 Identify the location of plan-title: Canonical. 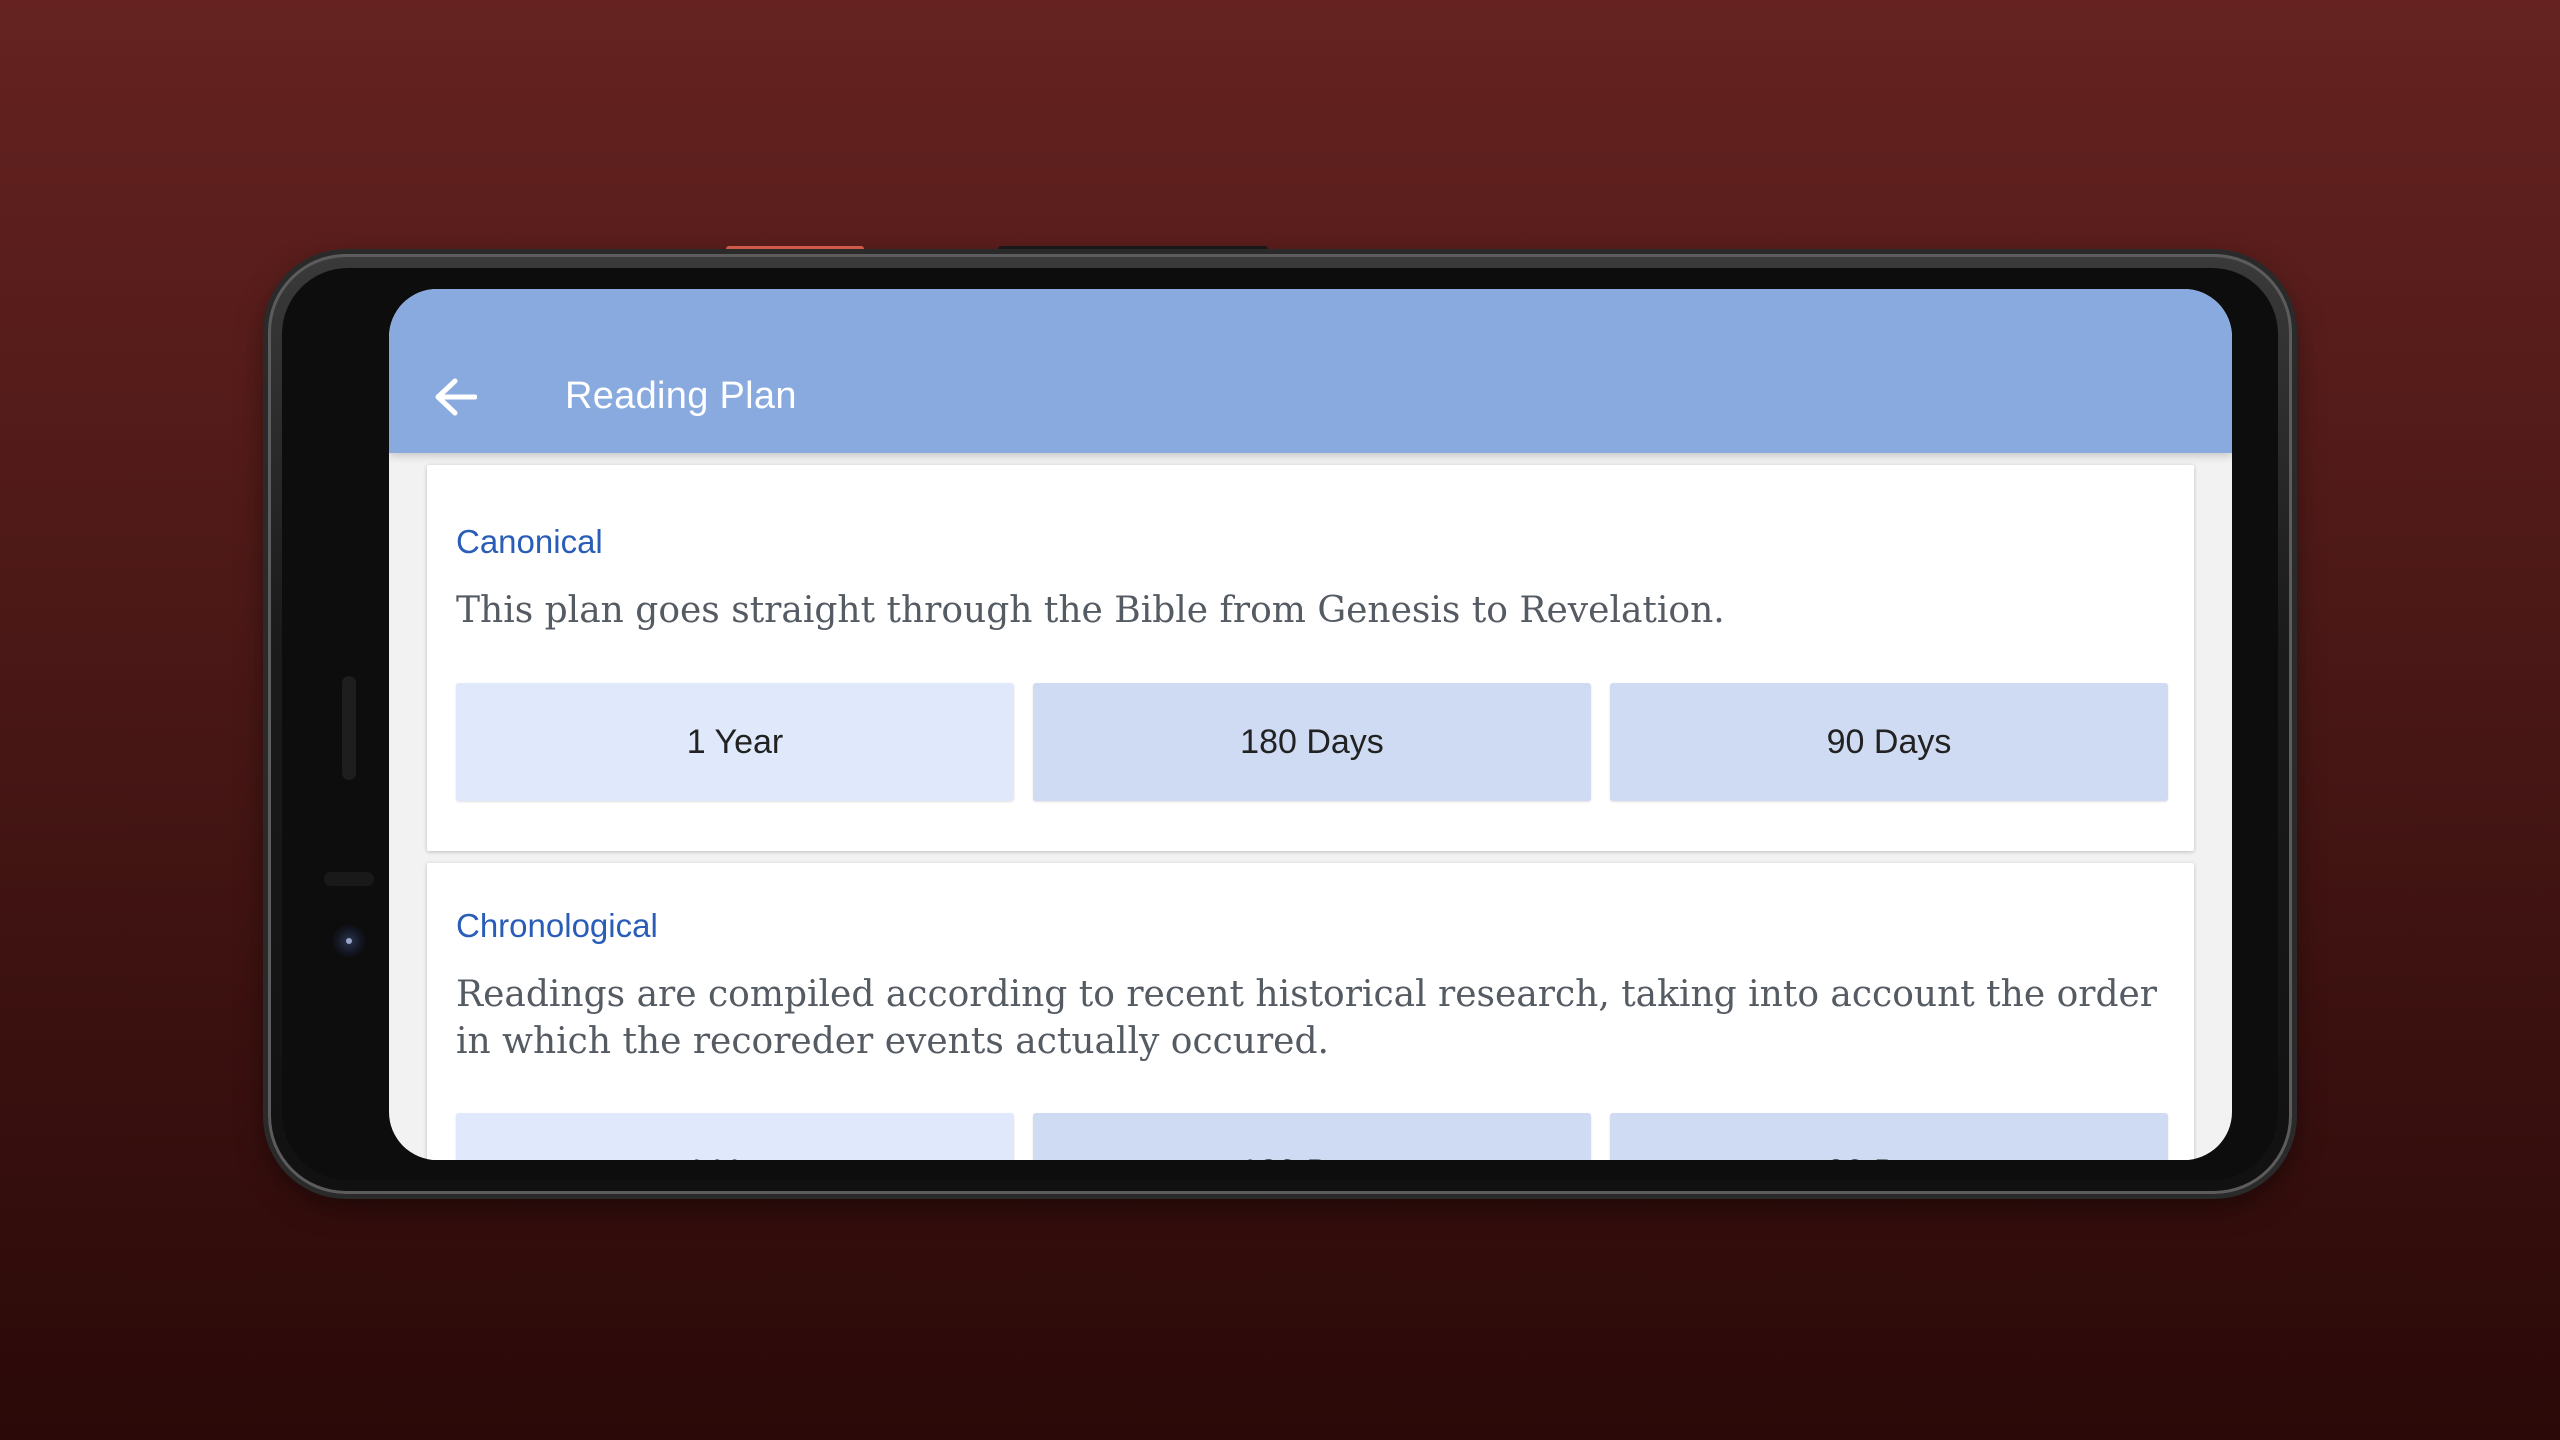
(529, 541).